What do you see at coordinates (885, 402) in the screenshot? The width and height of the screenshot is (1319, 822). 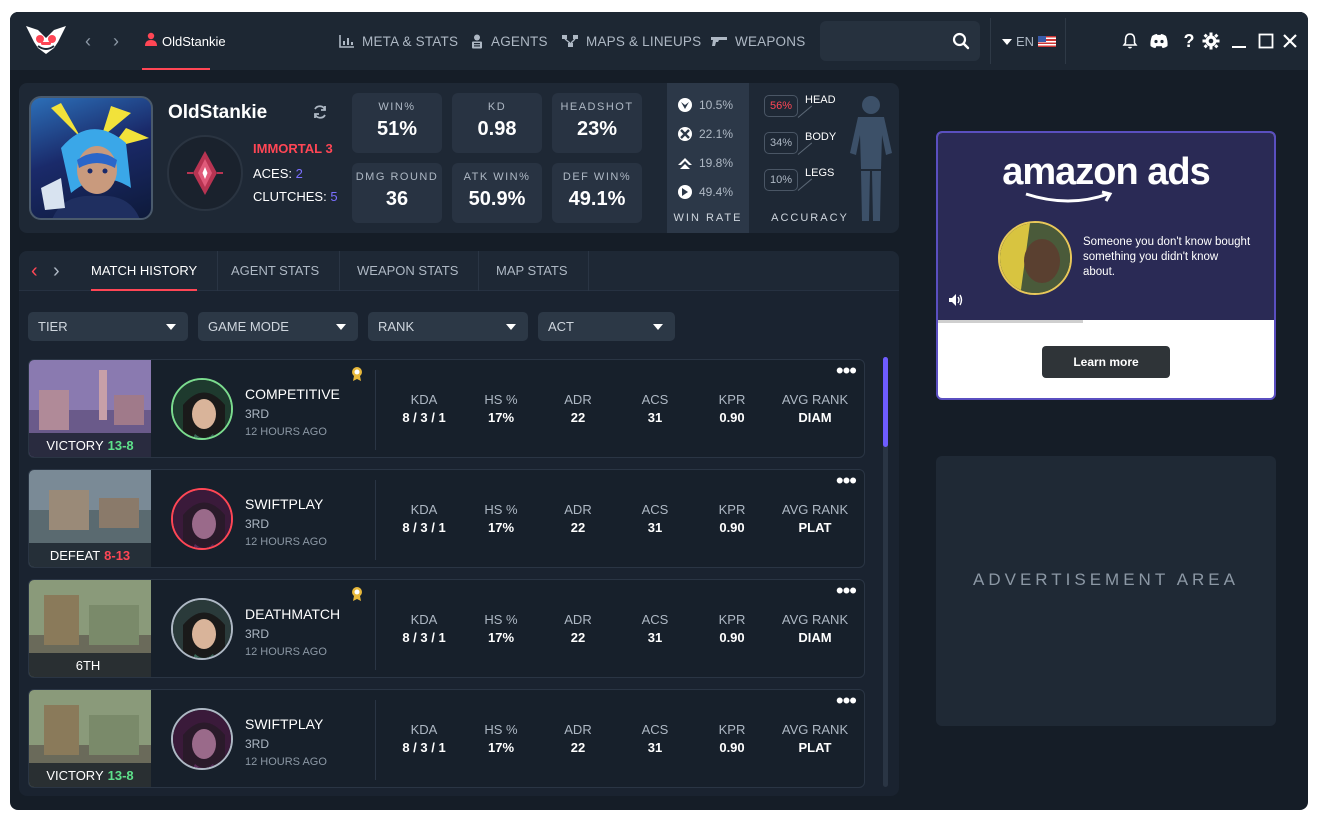 I see `scrollbar-thumb` at bounding box center [885, 402].